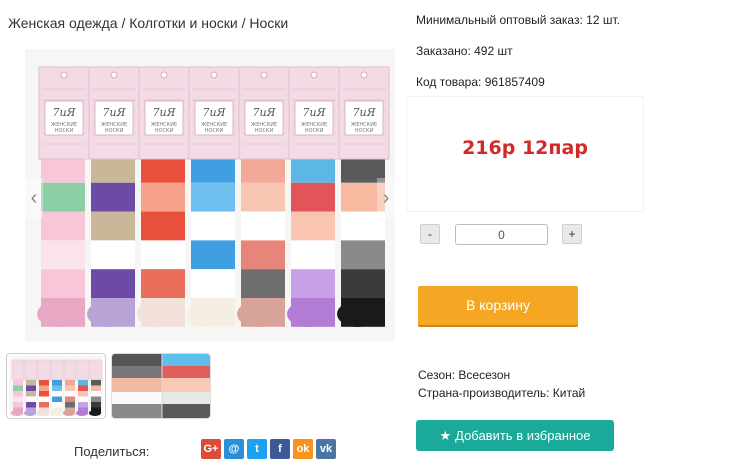 This screenshot has width=740, height=472. I want to click on add-to-favorites-button: ★ Добавить в избранное, so click(515, 435).